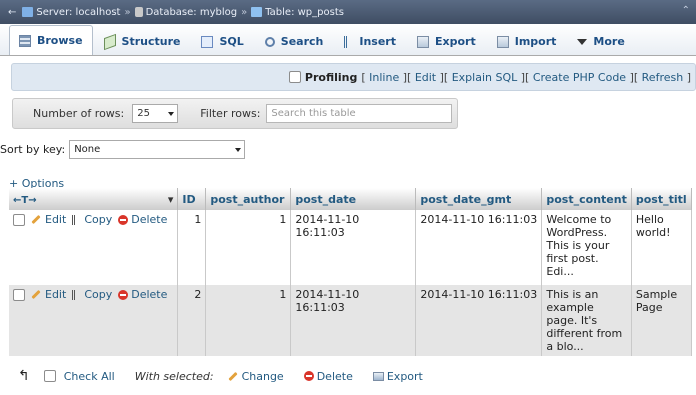 This screenshot has height=395, width=696. Describe the element at coordinates (192, 12) in the screenshot. I see `breadcrumb-database-label: Database: myblog` at that location.